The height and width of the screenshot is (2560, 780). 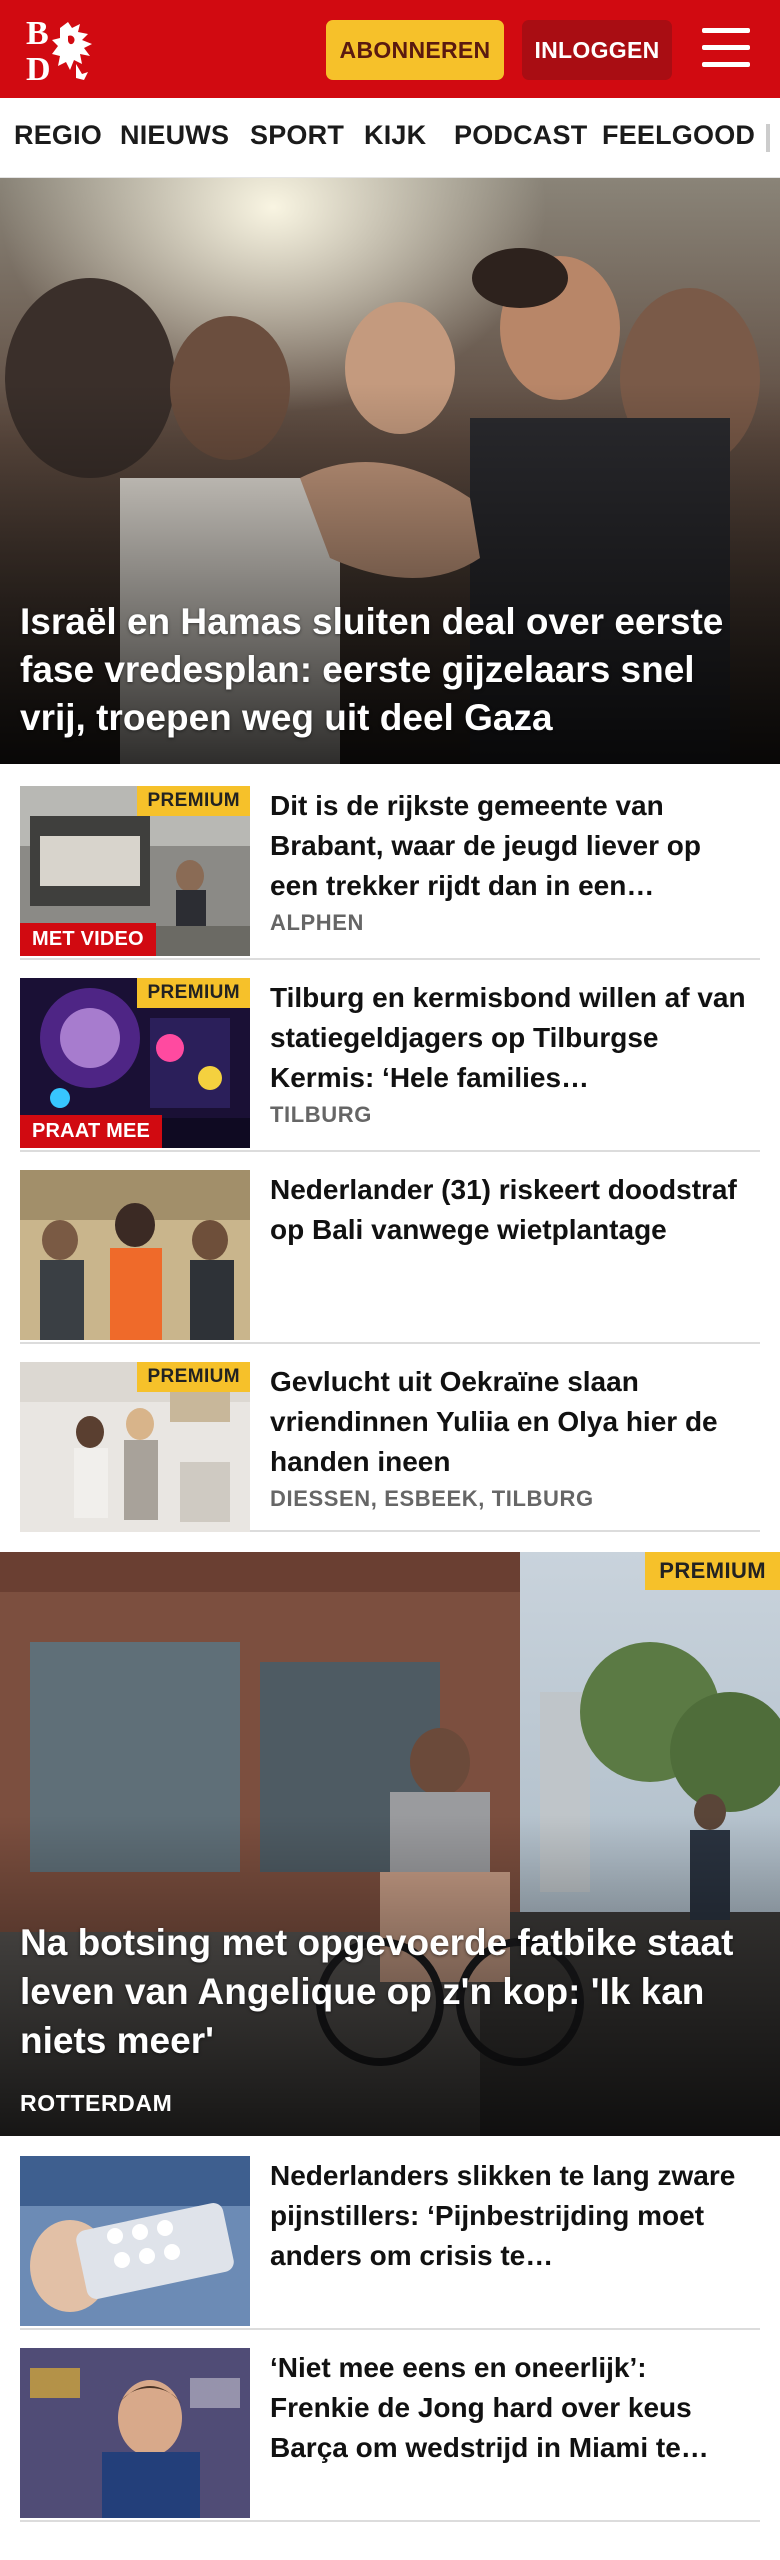 What do you see at coordinates (768, 138) in the screenshot?
I see `nav-scroll-hint` at bounding box center [768, 138].